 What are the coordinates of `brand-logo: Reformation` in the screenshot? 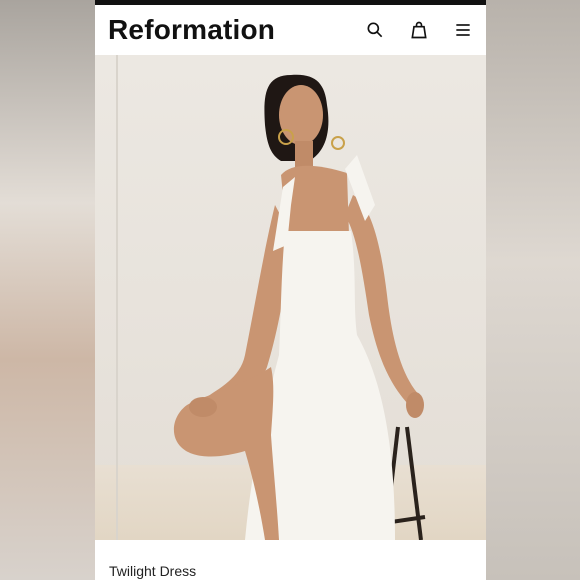 It's located at (191, 30).